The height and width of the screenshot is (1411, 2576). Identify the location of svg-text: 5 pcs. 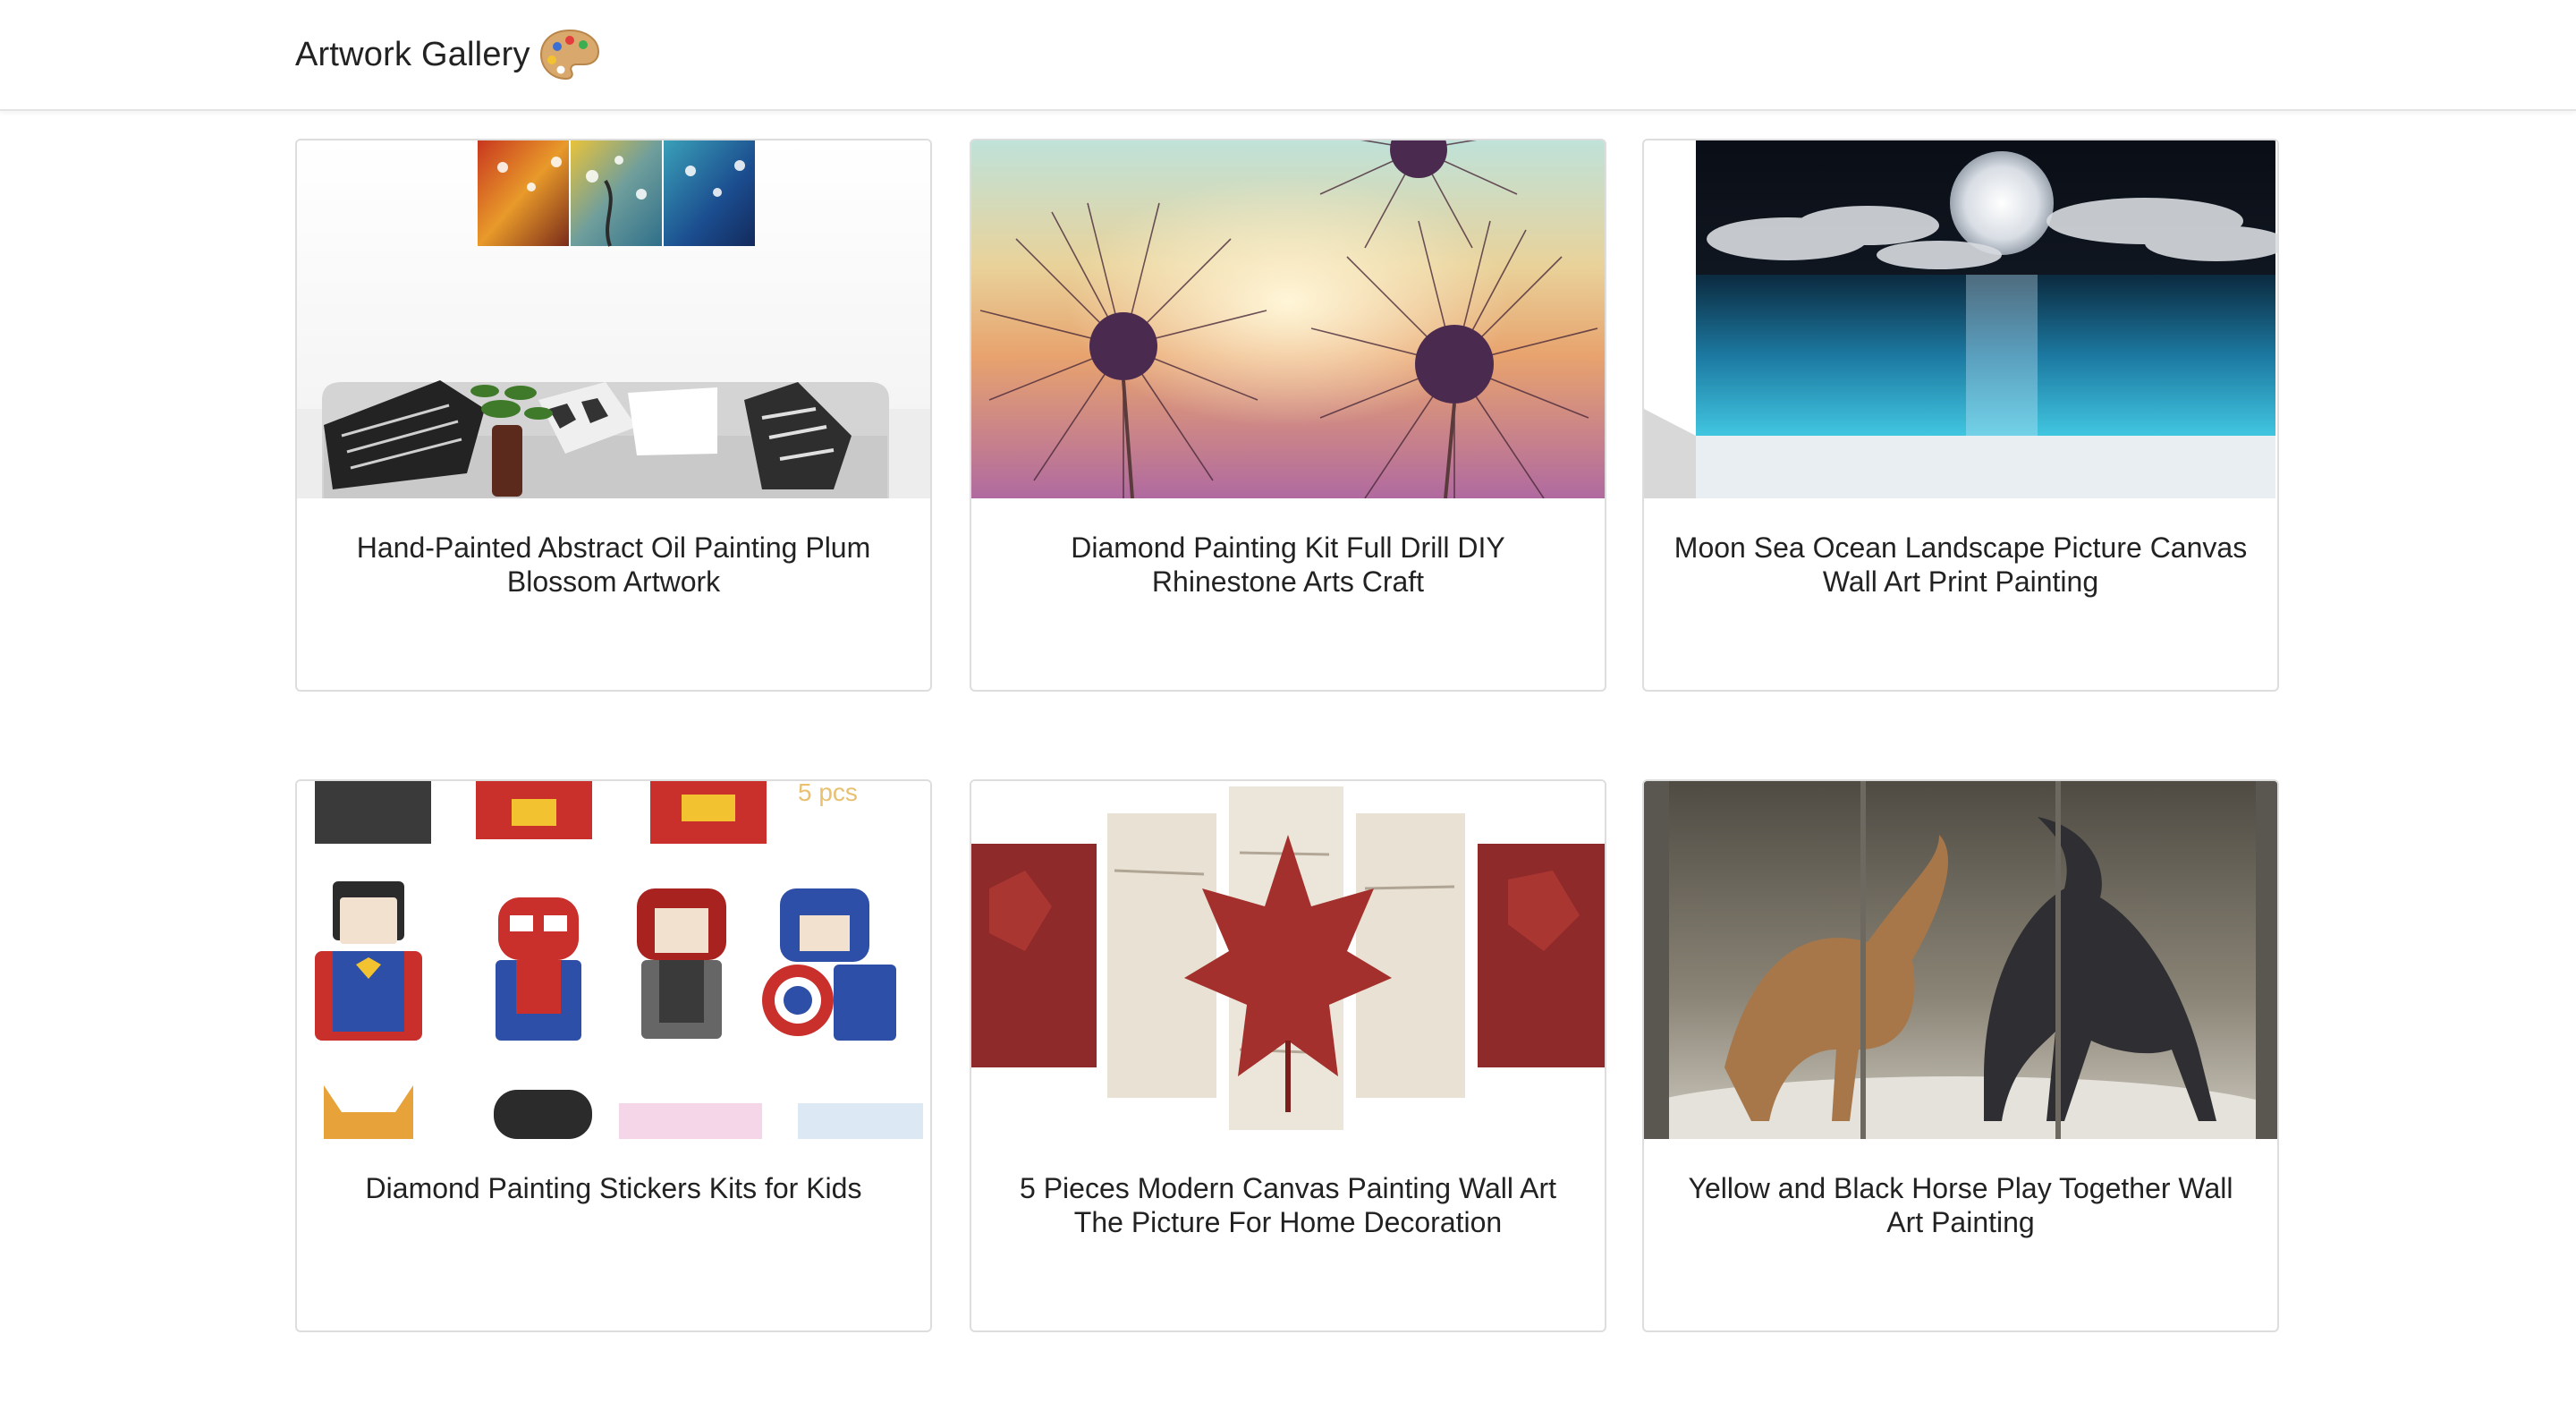
(828, 793).